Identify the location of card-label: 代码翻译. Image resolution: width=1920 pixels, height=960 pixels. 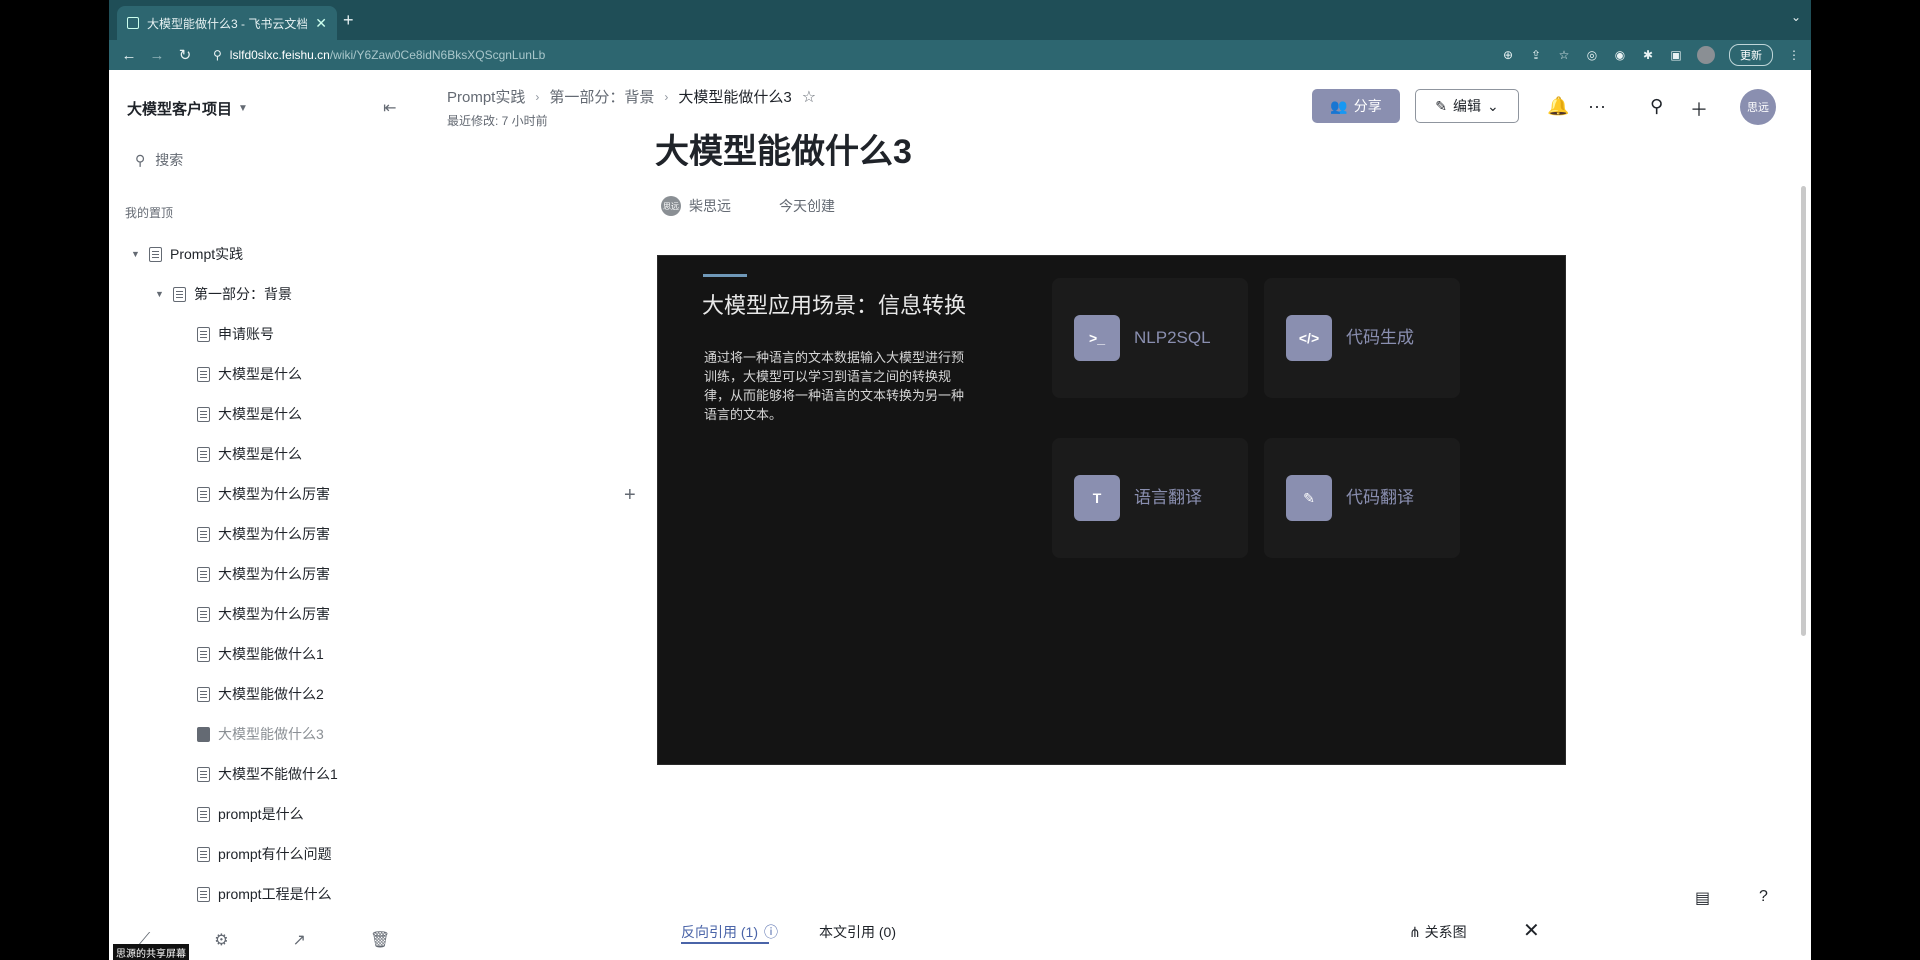
(1380, 497).